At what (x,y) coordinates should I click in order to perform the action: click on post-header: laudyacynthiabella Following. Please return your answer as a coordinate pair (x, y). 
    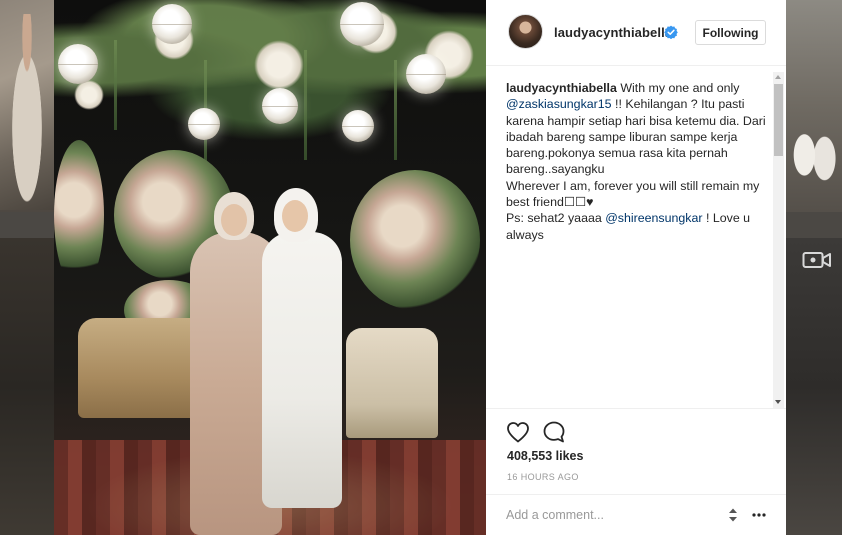
    Looking at the image, I should click on (636, 33).